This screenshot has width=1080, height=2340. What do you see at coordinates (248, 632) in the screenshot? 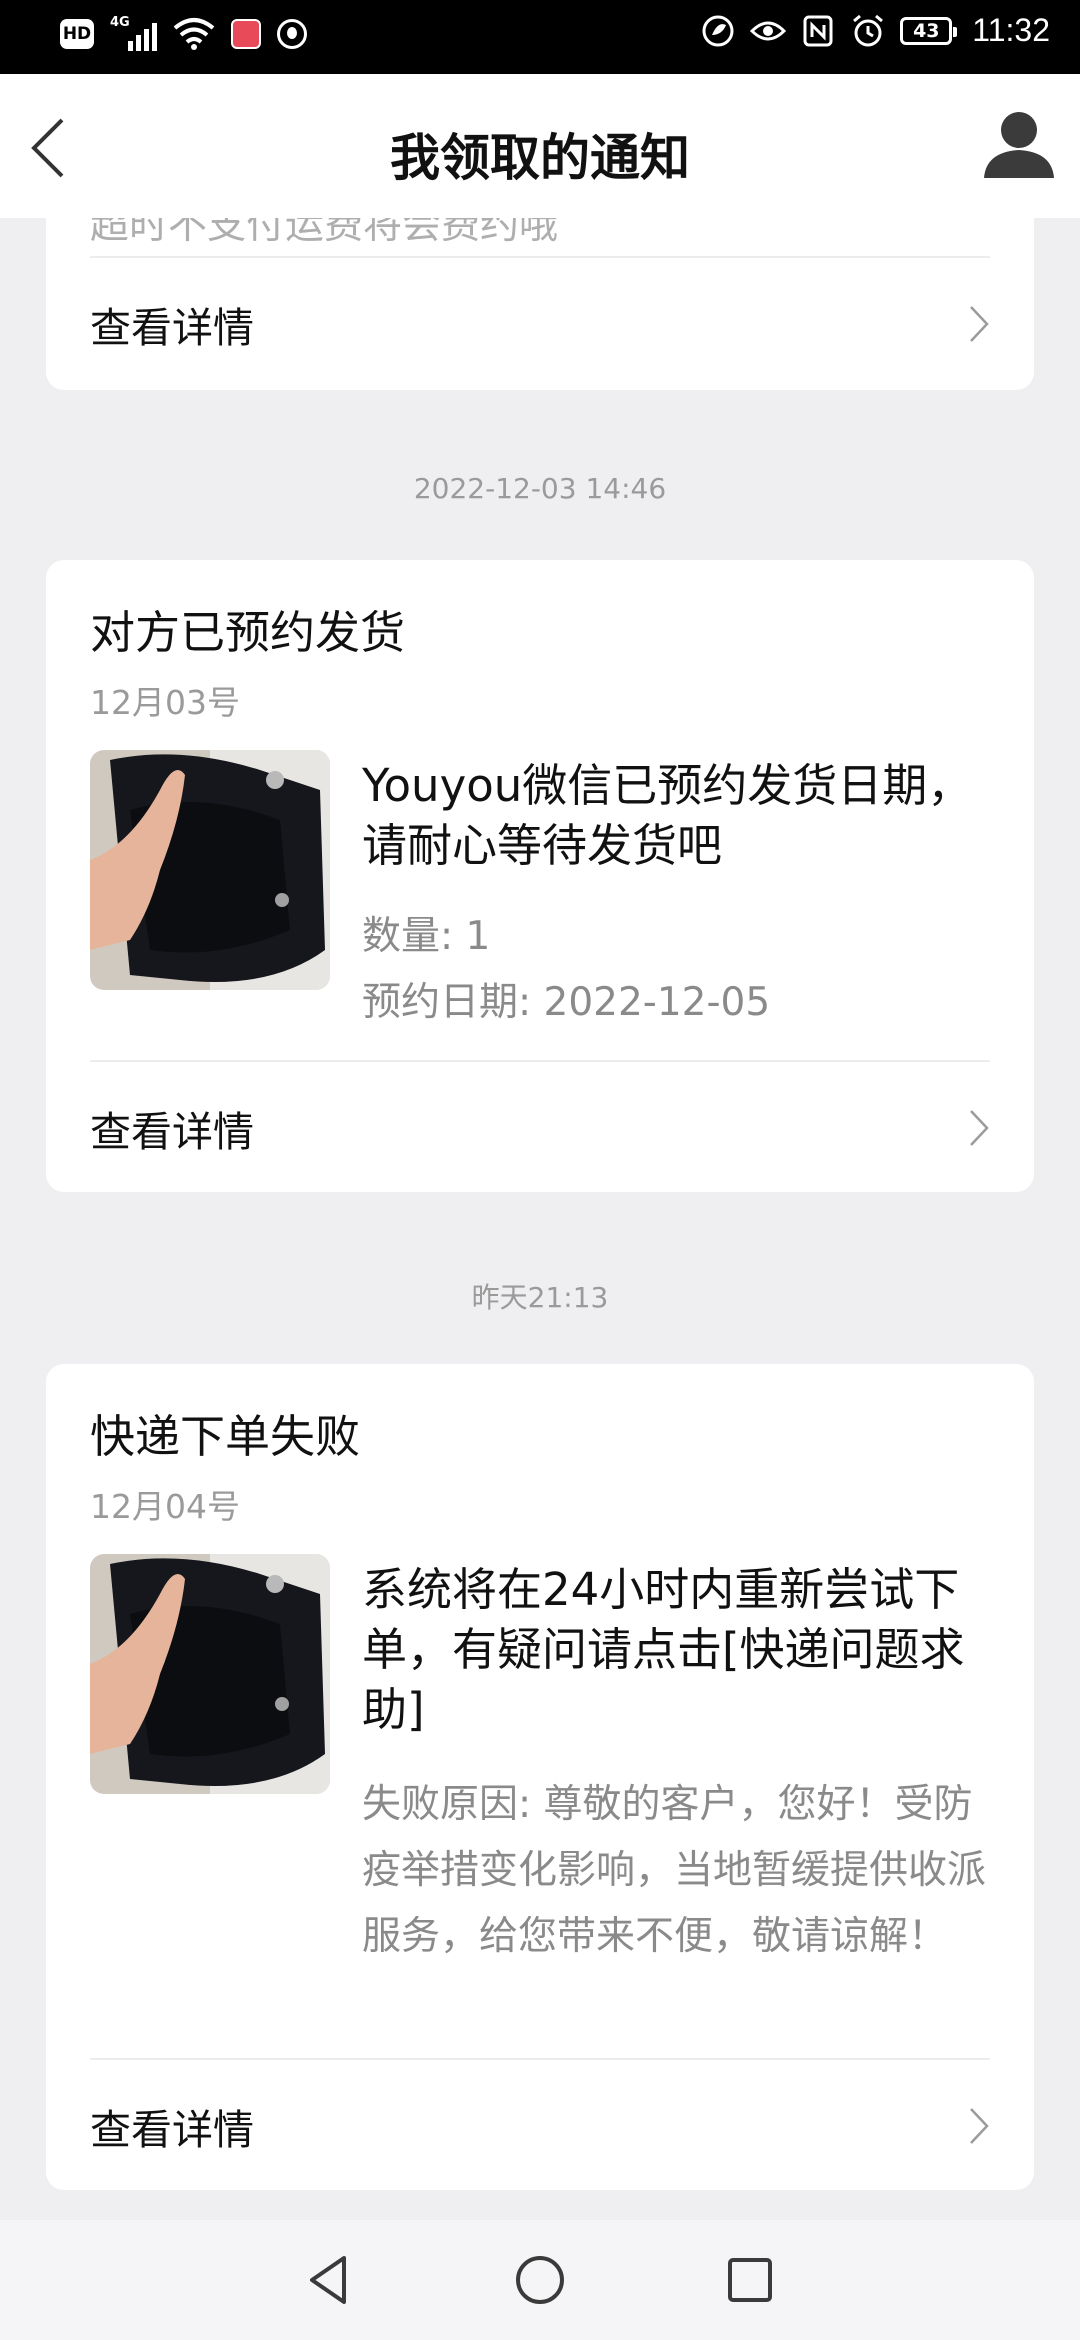
I see `card-title: 对方已预约发货` at bounding box center [248, 632].